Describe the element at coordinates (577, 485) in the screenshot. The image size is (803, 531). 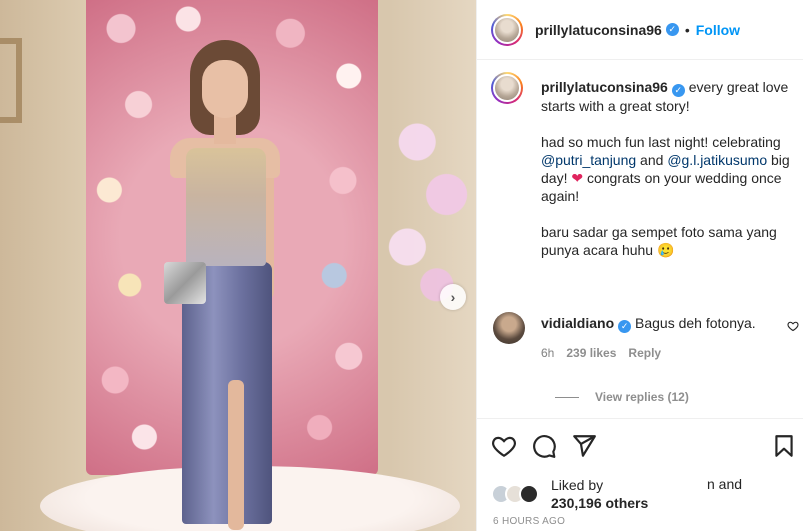
I see `liked-by-label: Liked by` at that location.